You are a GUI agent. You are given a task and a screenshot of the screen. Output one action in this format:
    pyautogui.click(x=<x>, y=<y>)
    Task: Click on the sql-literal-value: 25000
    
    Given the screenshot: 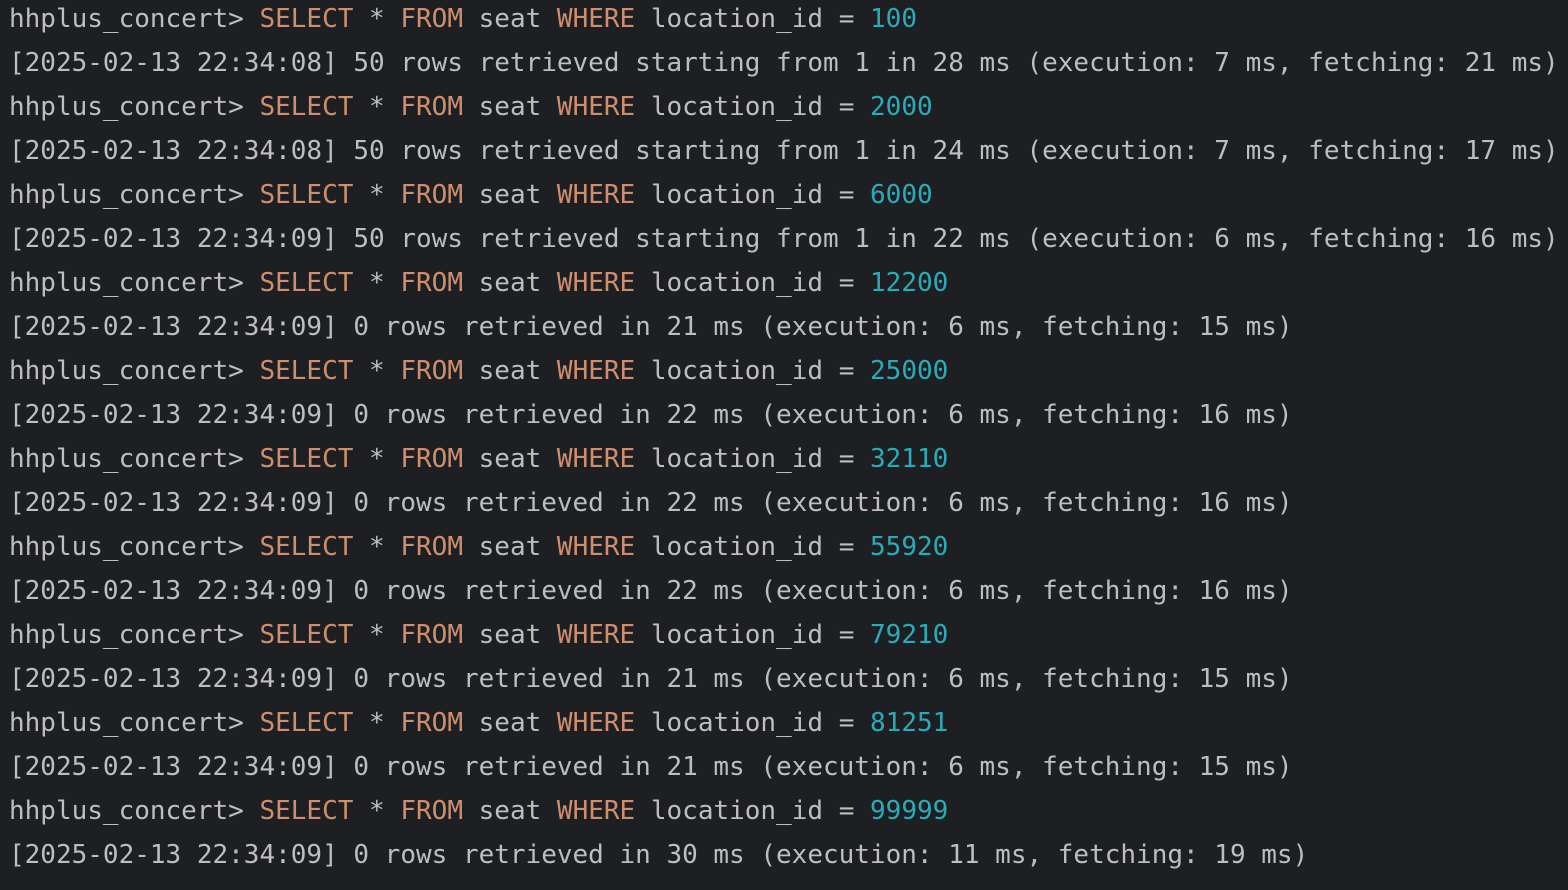 What is the action you would take?
    pyautogui.click(x=909, y=371)
    